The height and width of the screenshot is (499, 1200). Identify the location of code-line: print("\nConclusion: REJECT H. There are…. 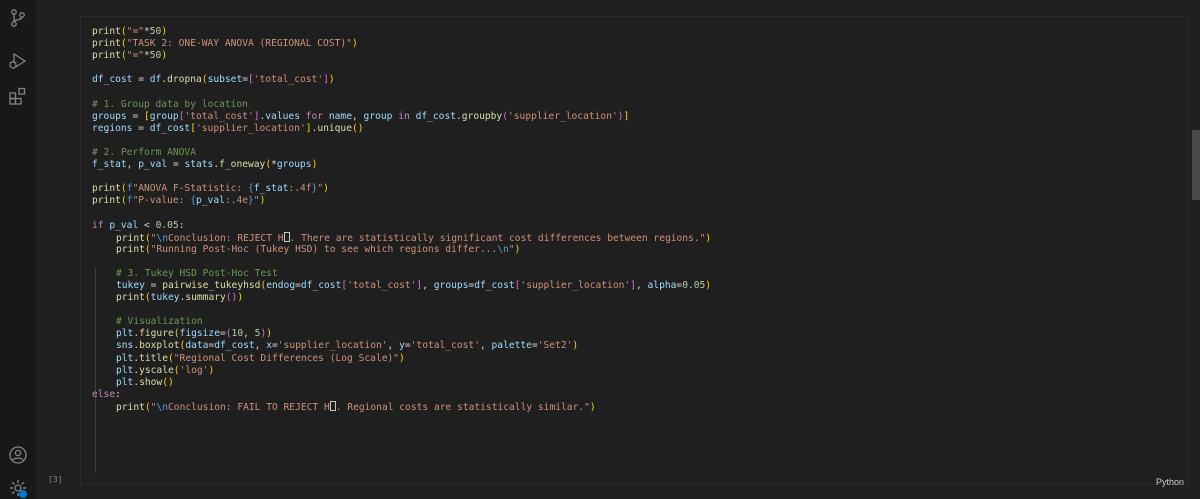
(414, 237).